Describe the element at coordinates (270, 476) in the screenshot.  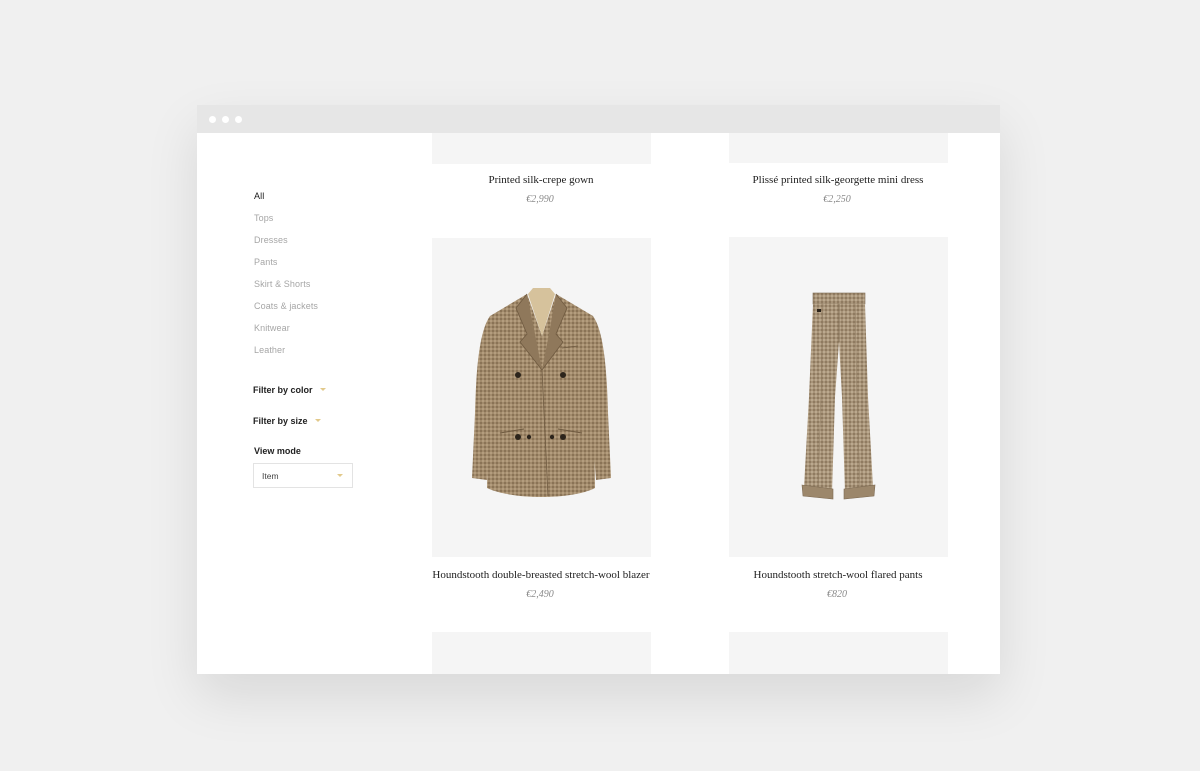
I see `view-mode-value: Item` at that location.